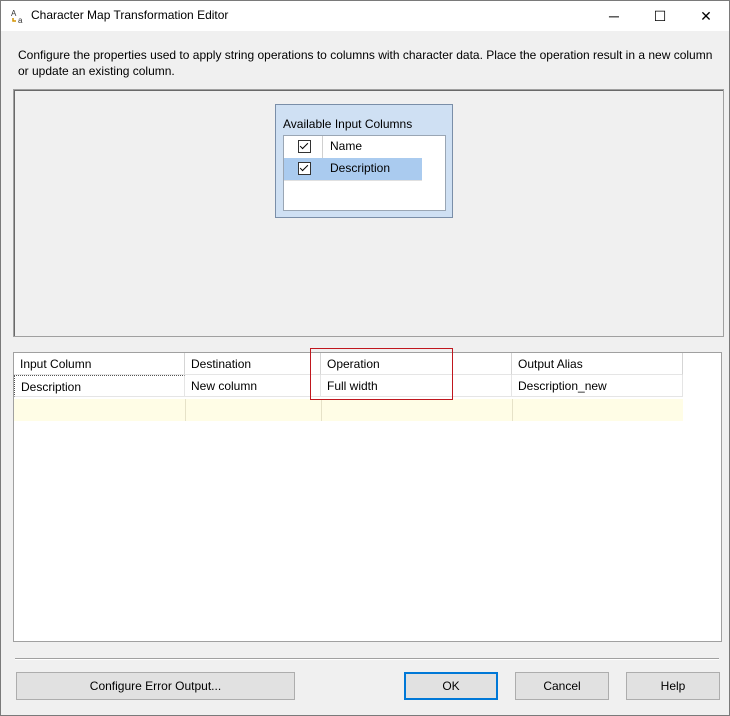 The width and height of the screenshot is (730, 716). I want to click on input-columns-list: Name Description, so click(364, 173).